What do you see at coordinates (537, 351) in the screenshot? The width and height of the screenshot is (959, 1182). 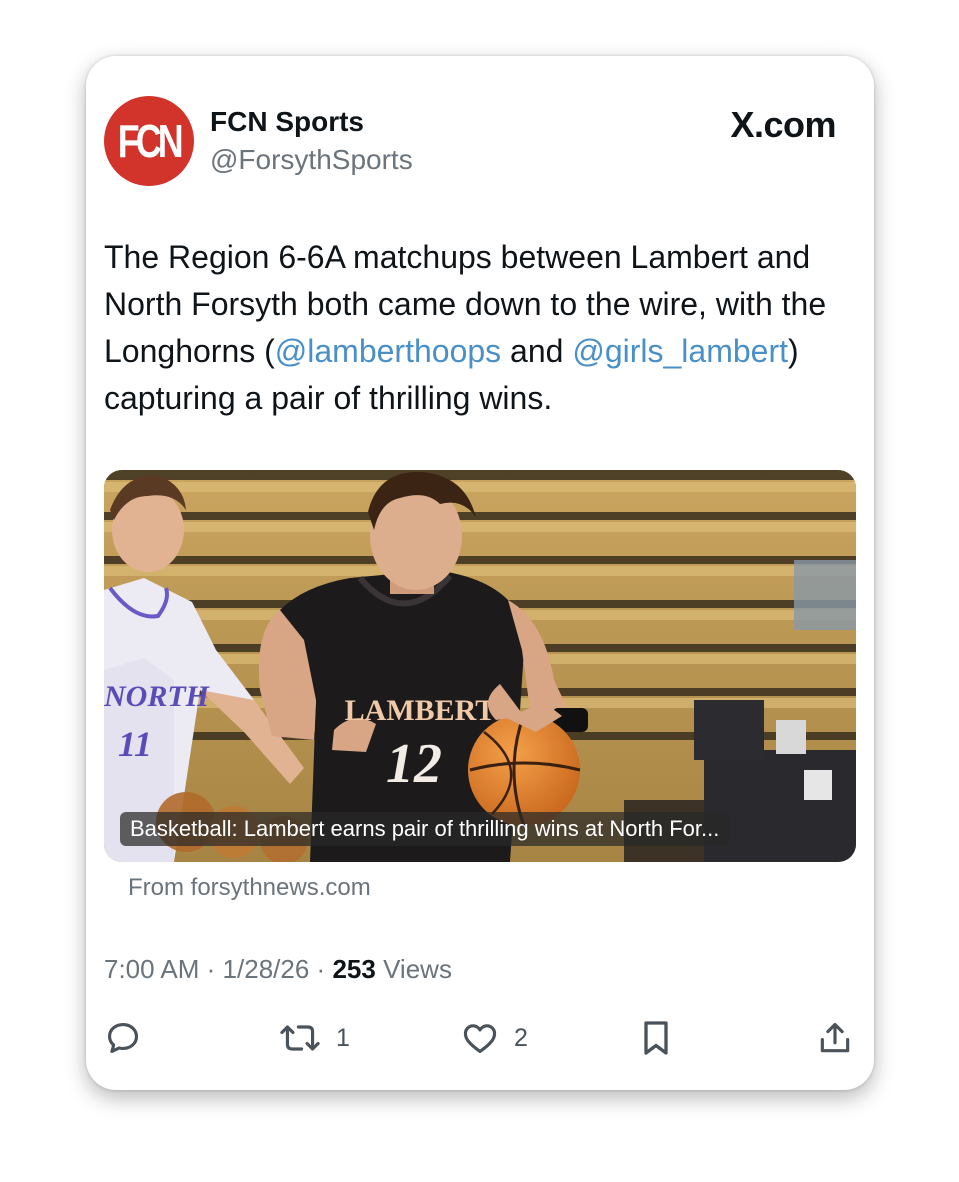 I see `tweet-text-part: and` at bounding box center [537, 351].